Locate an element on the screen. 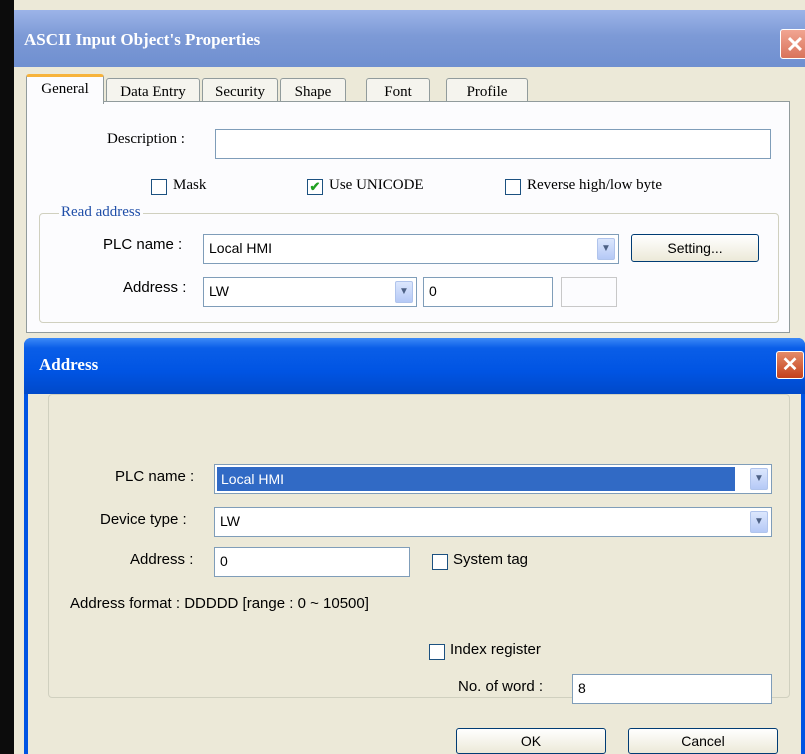 This screenshot has width=805, height=754. description-input is located at coordinates (493, 144).